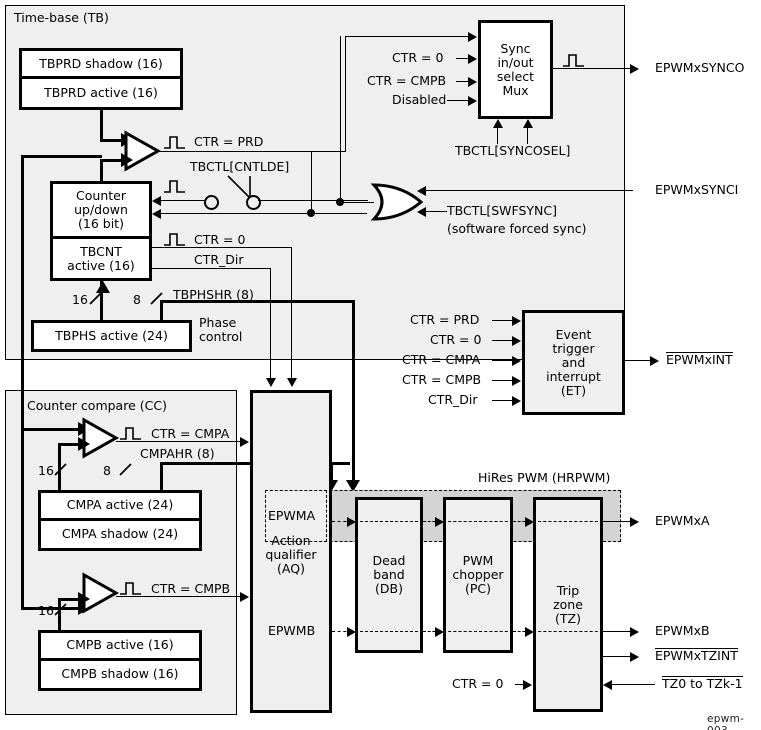 The height and width of the screenshot is (730, 761). What do you see at coordinates (46, 610) in the screenshot?
I see `label-bus-16-cmpb: 16` at bounding box center [46, 610].